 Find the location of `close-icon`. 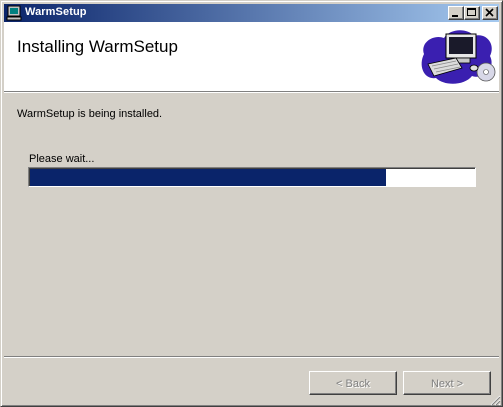

close-icon is located at coordinates (489, 12).